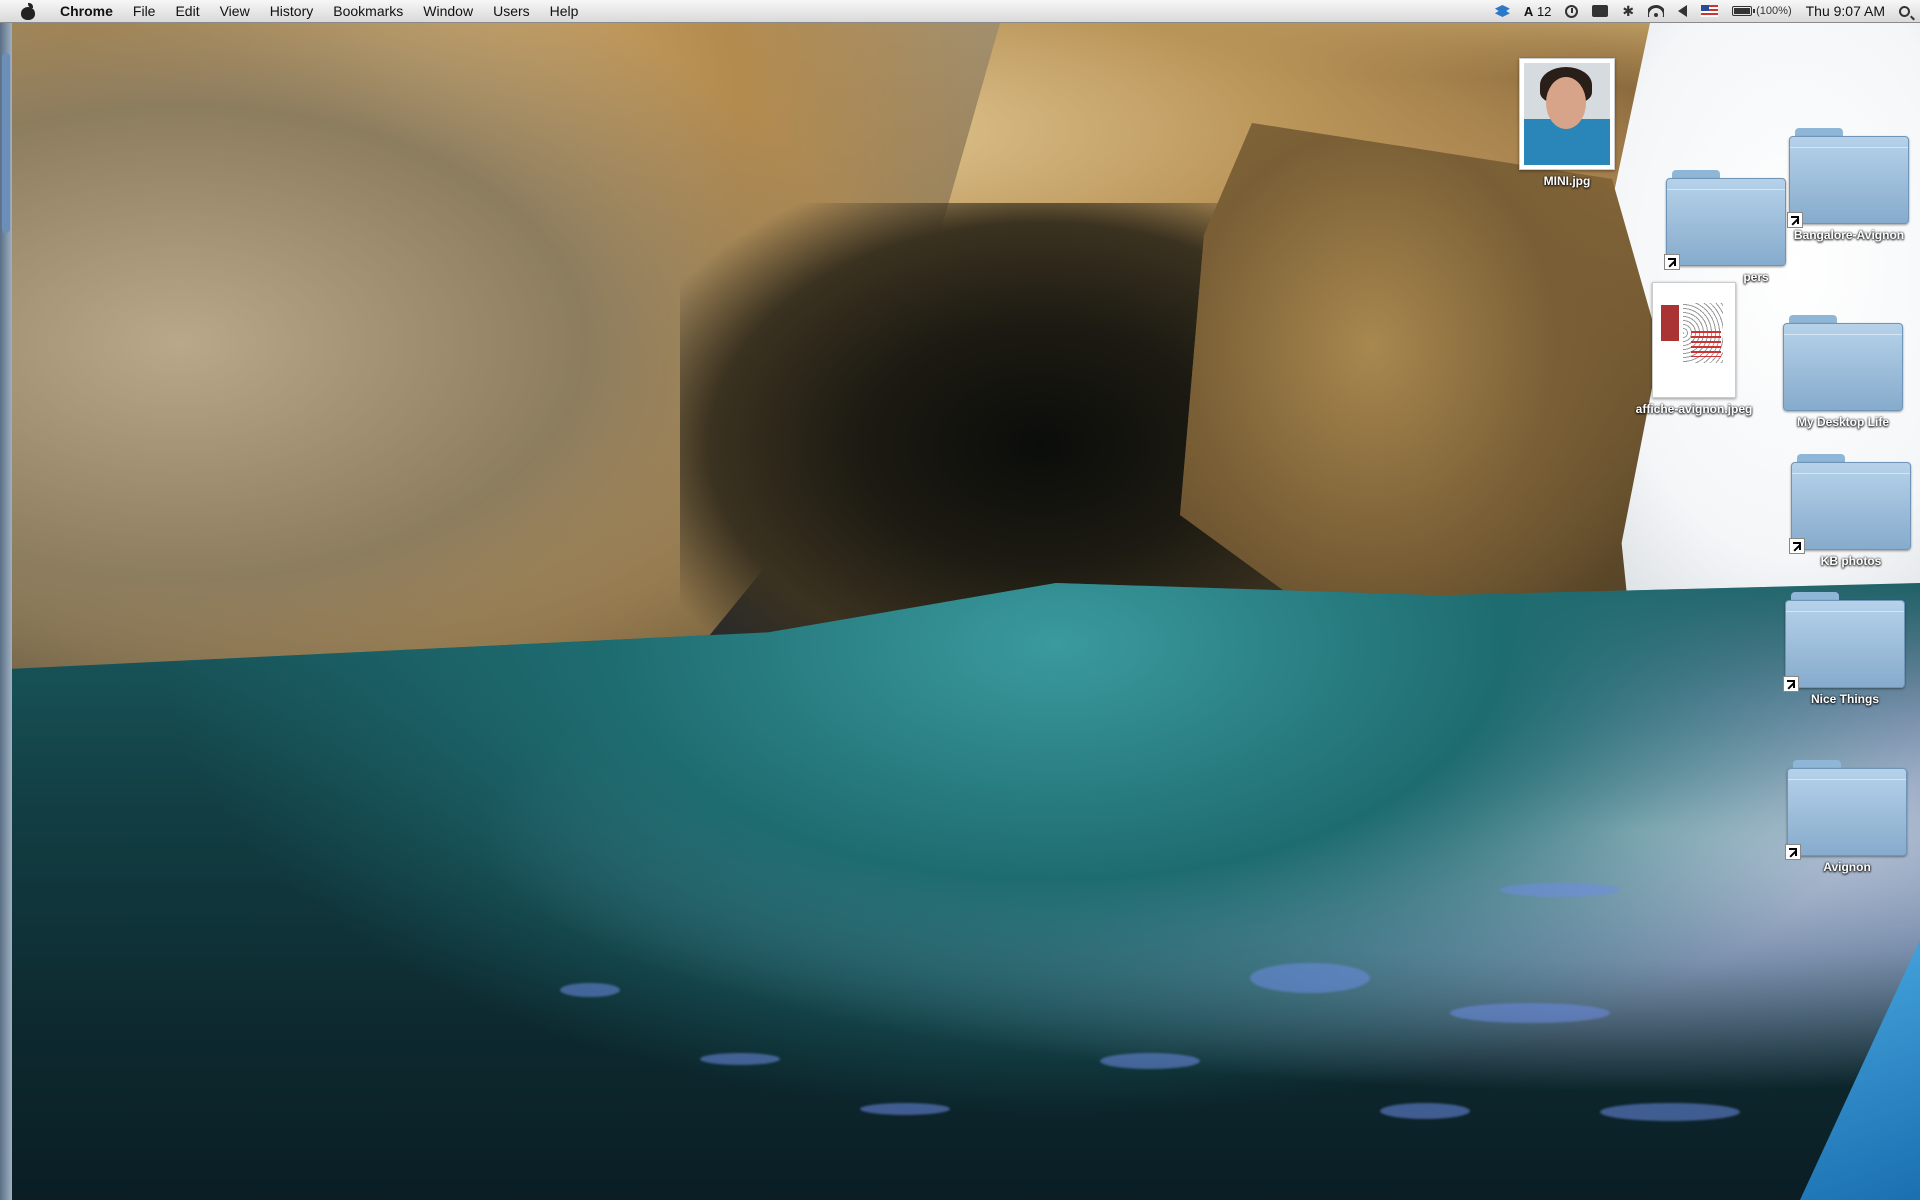 The height and width of the screenshot is (1200, 1920). I want to click on adobe-count: 12, so click(1544, 11).